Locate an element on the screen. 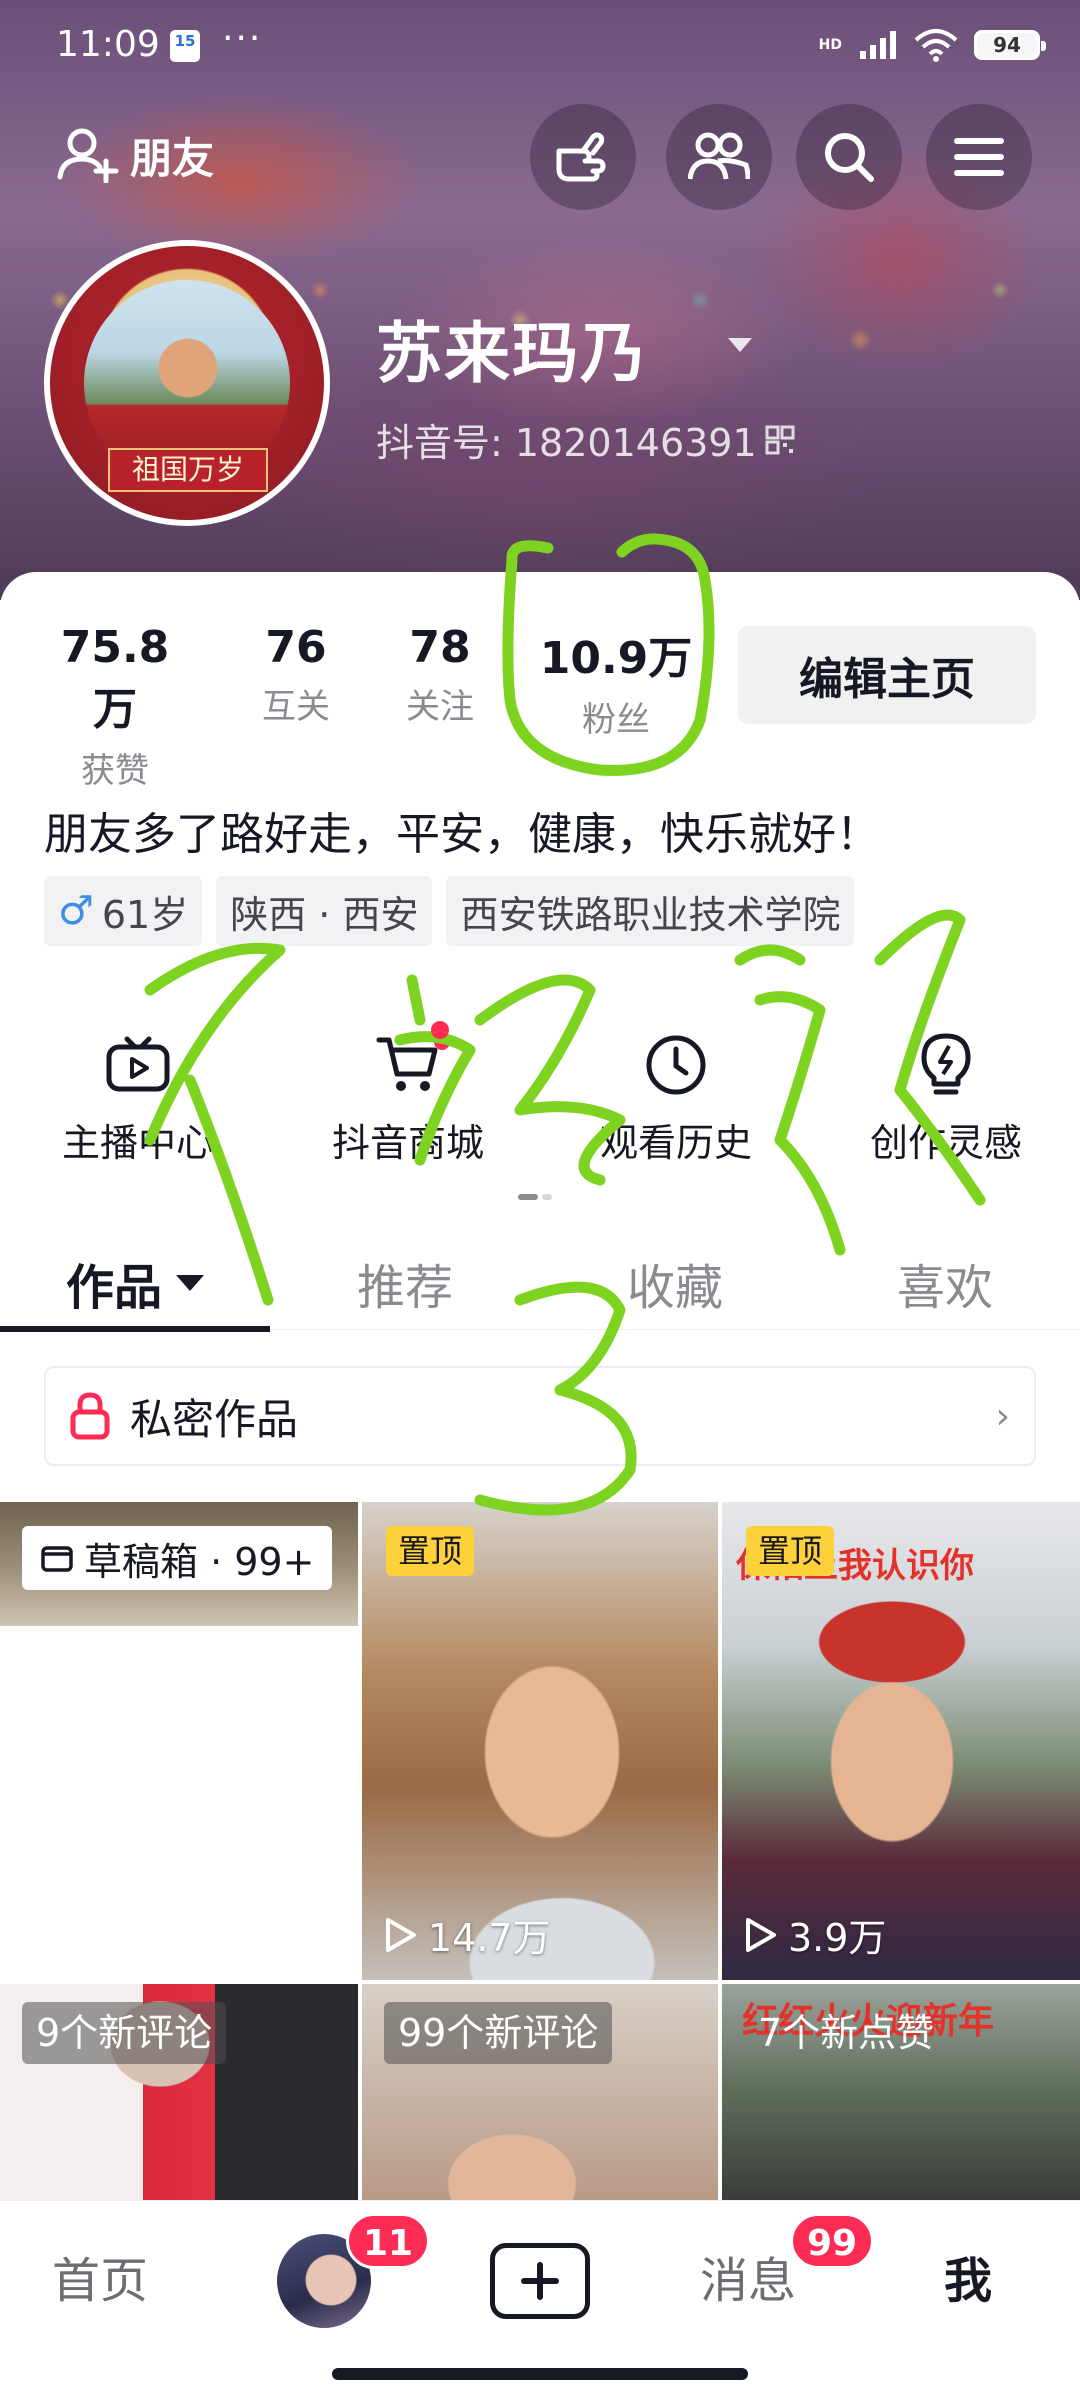 This screenshot has width=1080, height=2400. stat-value: 76 is located at coordinates (296, 647).